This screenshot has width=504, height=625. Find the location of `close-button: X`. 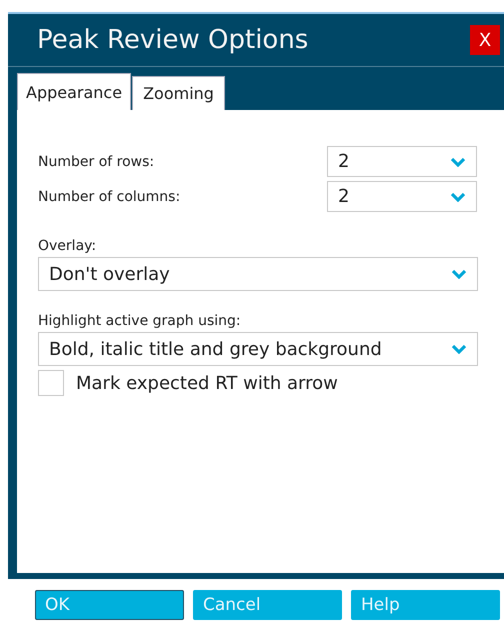

close-button: X is located at coordinates (485, 40).